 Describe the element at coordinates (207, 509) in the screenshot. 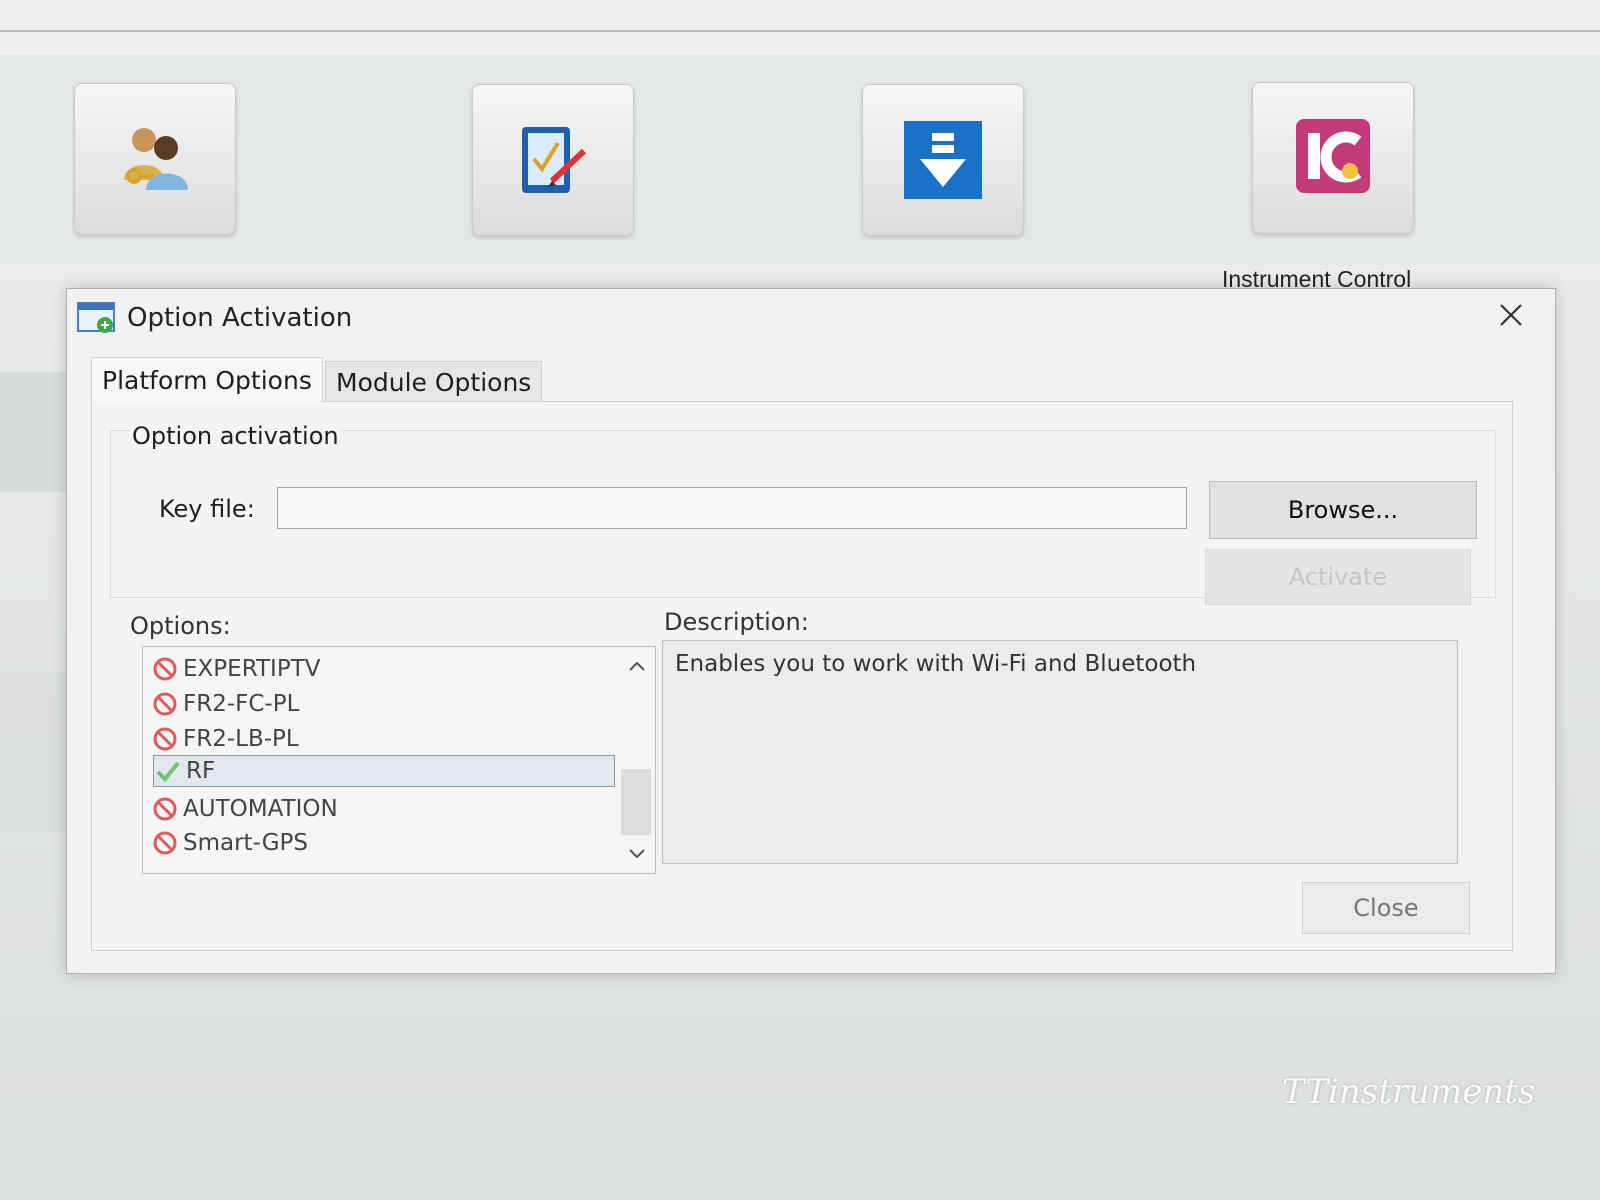

I see `key-file-label: Key file:` at that location.